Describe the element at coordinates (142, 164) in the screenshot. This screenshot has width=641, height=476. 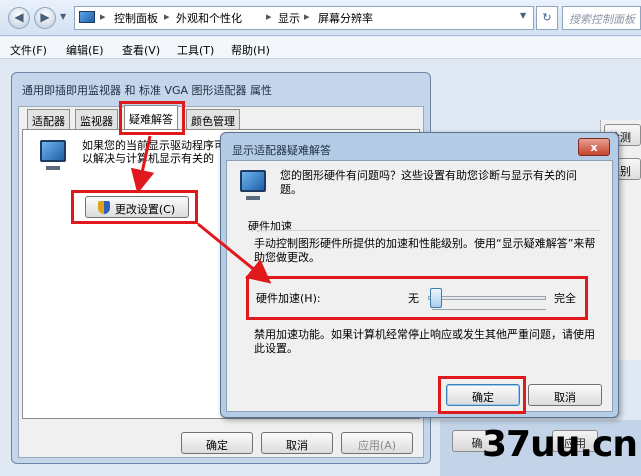
I see `arrow-tab-to-button` at that location.